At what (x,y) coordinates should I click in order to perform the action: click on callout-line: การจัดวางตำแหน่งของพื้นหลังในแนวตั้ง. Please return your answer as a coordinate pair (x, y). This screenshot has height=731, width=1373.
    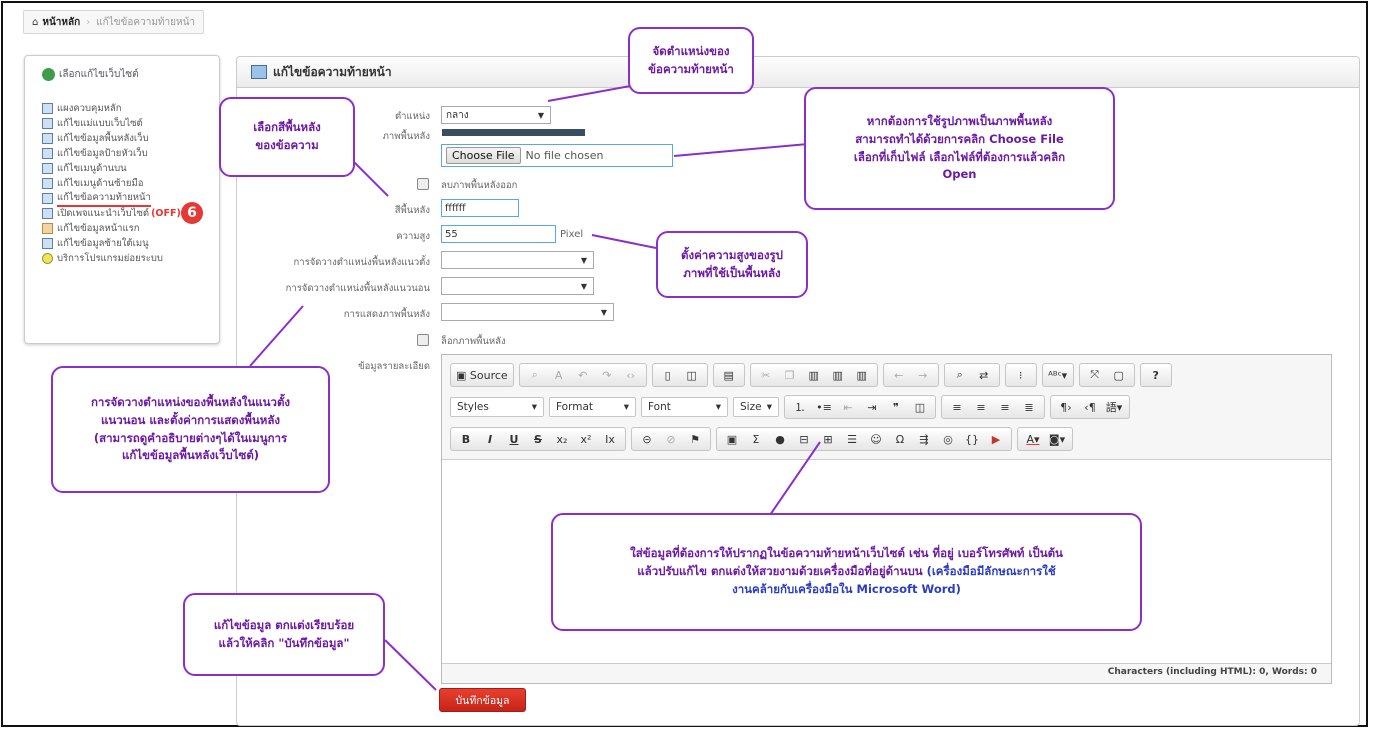
    Looking at the image, I should click on (190, 401).